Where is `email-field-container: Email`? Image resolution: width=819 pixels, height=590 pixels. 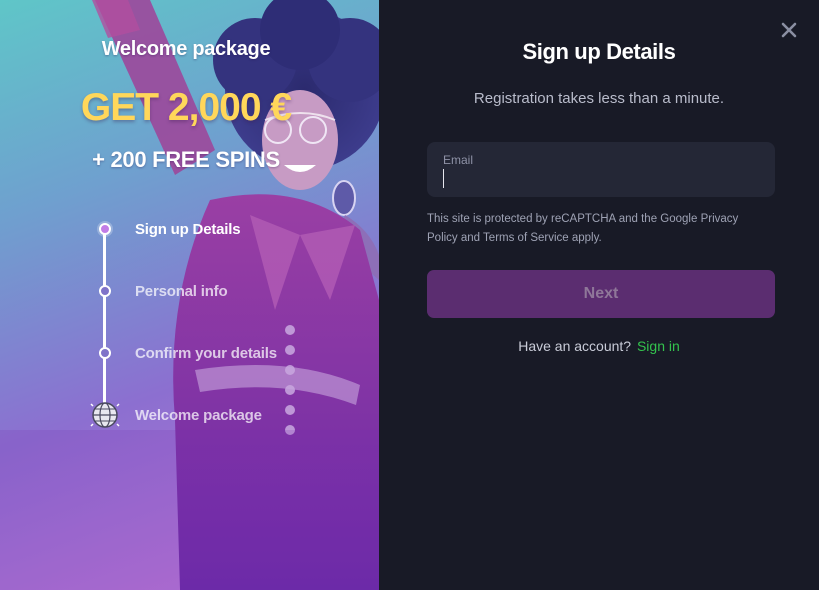 email-field-container: Email is located at coordinates (601, 169).